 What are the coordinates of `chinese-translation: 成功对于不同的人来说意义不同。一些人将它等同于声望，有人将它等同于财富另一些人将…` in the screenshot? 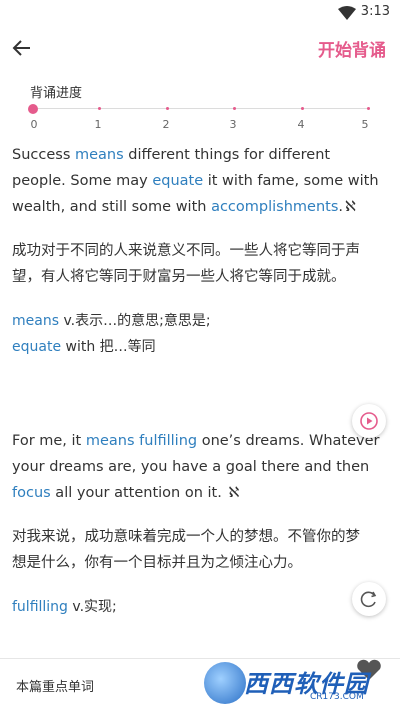 It's located at (186, 264).